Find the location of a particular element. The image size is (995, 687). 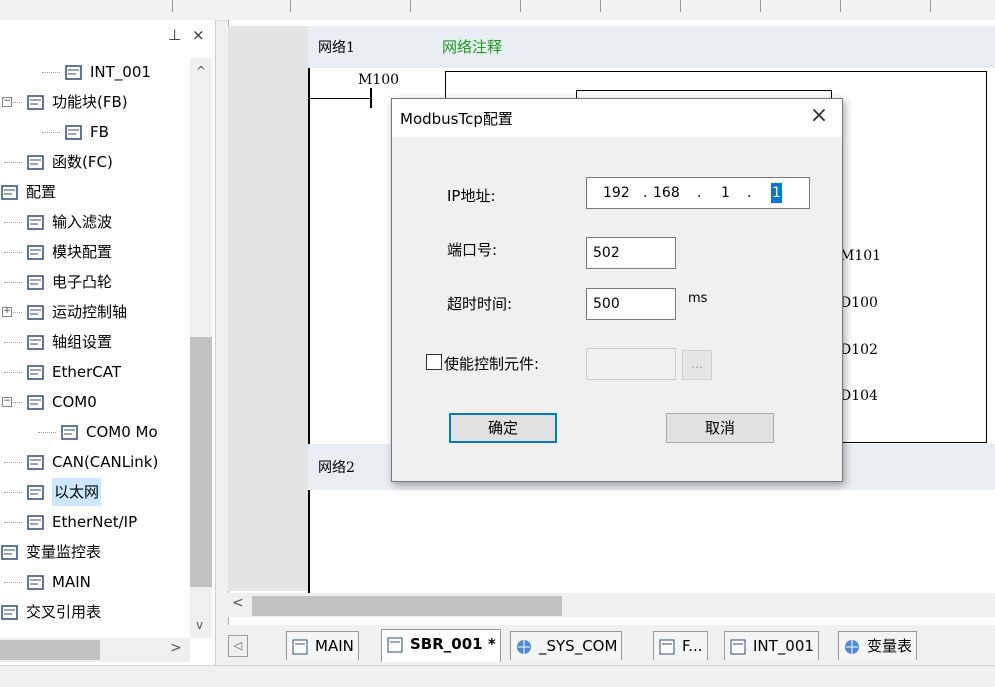

function-icon is located at coordinates (36, 162).